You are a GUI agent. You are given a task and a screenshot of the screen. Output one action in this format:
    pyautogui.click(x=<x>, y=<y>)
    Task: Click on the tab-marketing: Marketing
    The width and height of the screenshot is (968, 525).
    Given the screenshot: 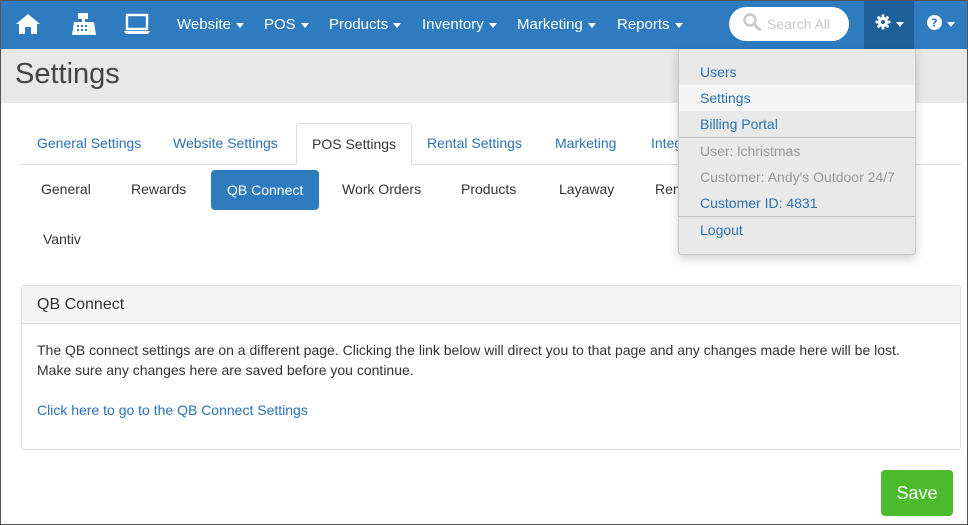 What is the action you would take?
    pyautogui.click(x=585, y=144)
    